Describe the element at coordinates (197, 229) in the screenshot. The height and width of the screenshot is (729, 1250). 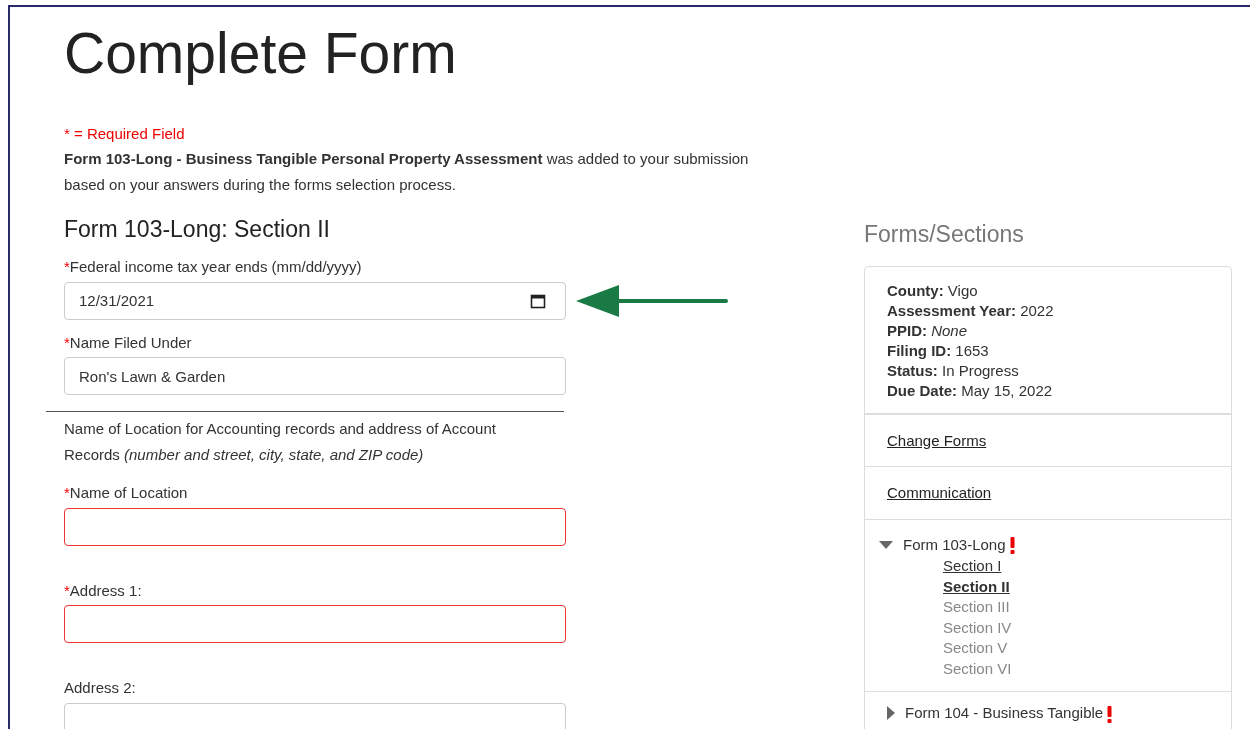
I see `section-heading: Form 103-Long: Section II` at that location.